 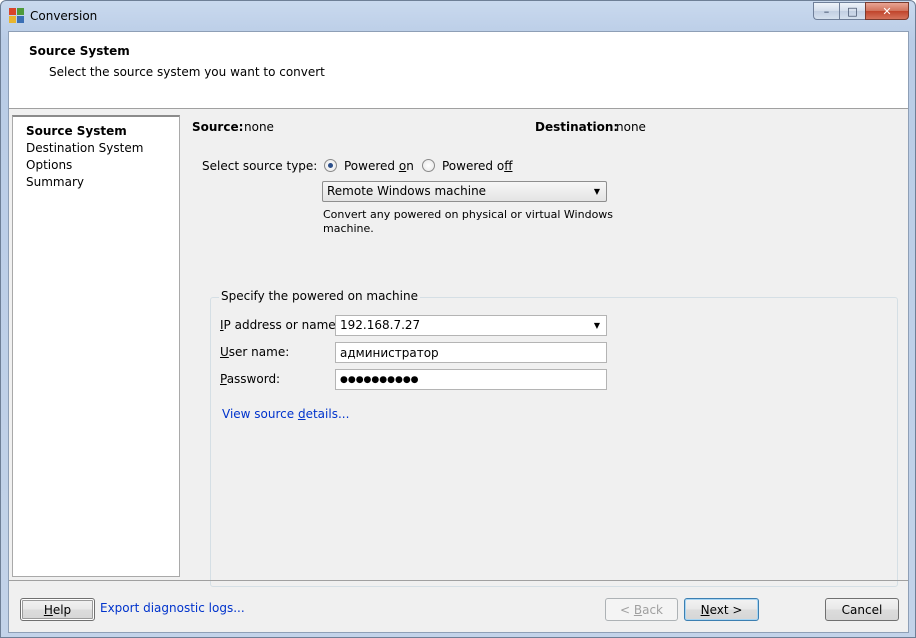 I want to click on close-icon: ✕, so click(x=887, y=11).